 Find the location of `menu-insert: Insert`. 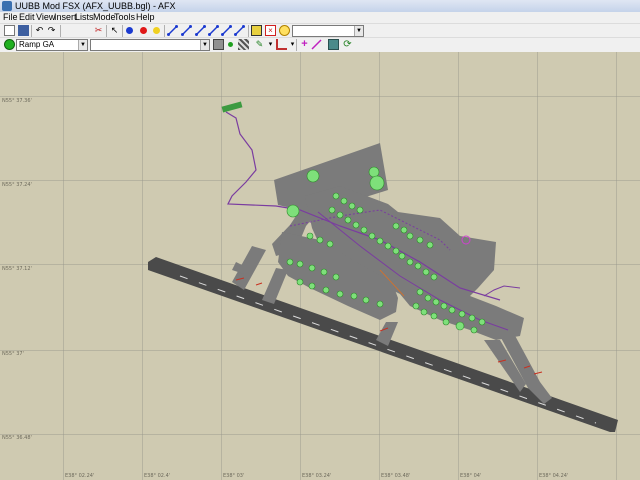

menu-insert: Insert is located at coordinates (65, 17).